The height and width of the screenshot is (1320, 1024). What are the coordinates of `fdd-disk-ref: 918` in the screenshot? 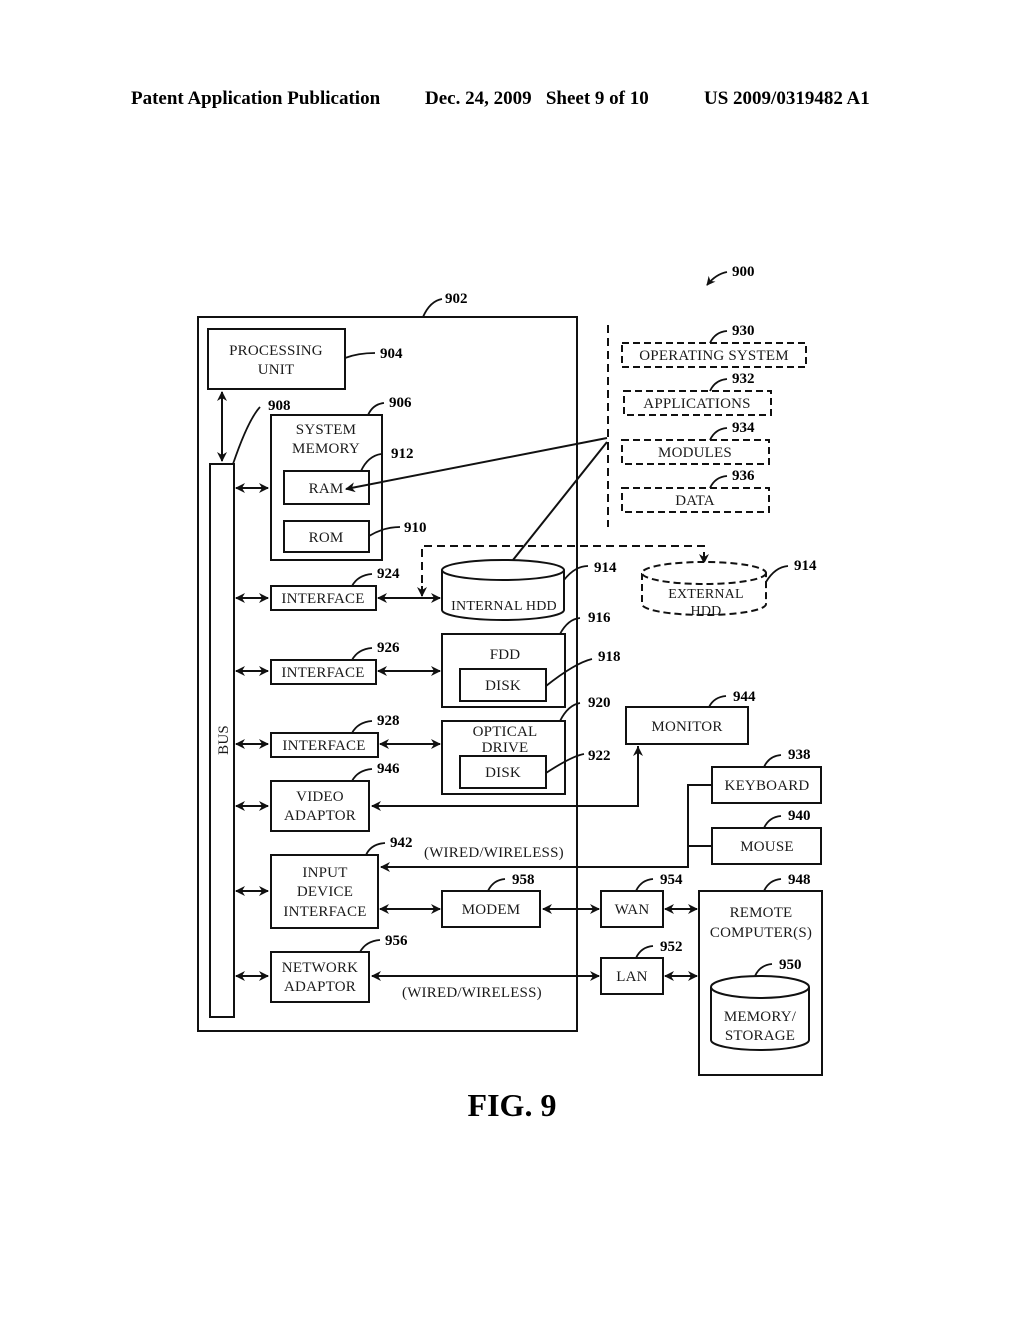 It's located at (609, 657).